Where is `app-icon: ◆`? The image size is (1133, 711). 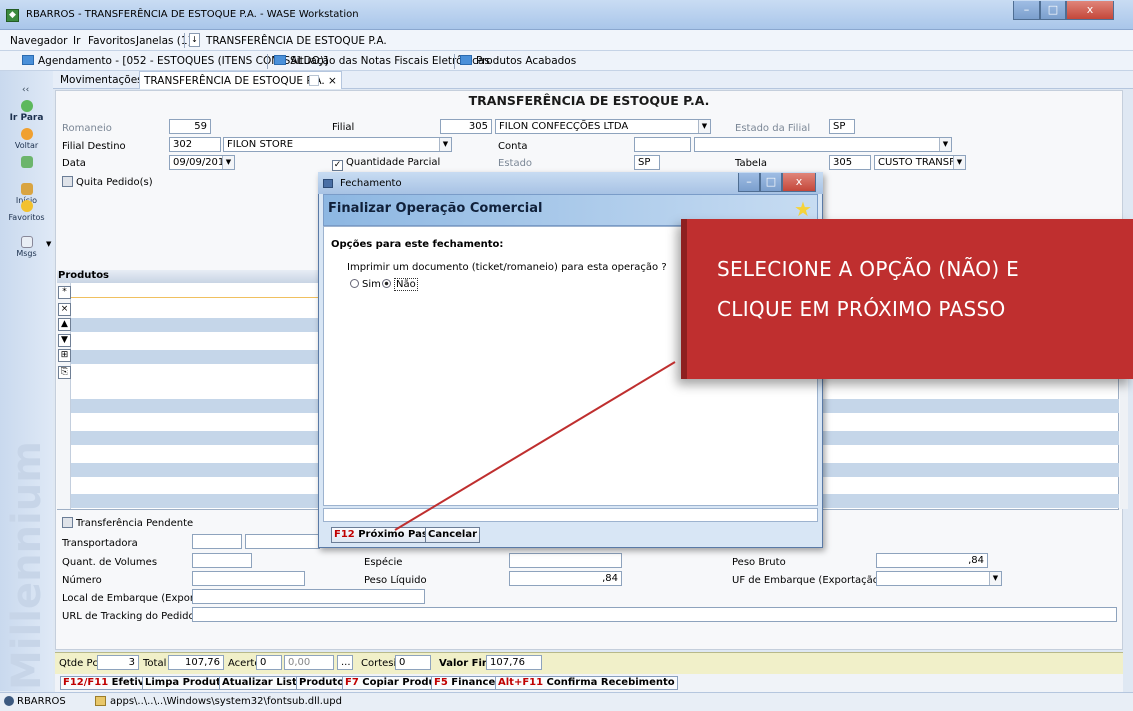 app-icon: ◆ is located at coordinates (12, 15).